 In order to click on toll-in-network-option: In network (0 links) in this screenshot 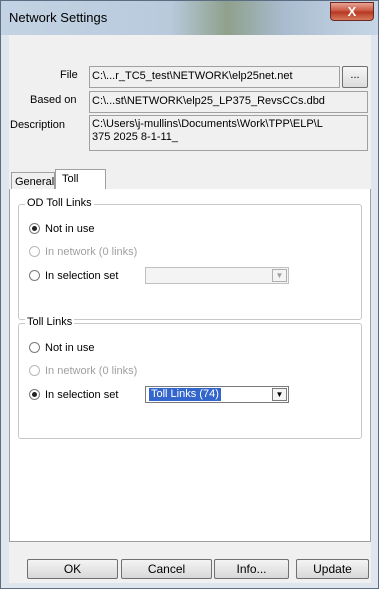, I will do `click(83, 371)`.